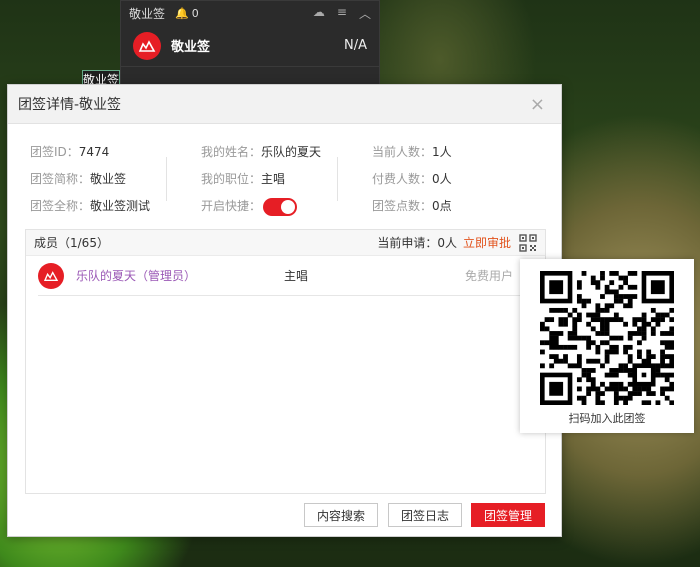 This screenshot has width=700, height=567. Describe the element at coordinates (250, 13) in the screenshot. I see `widget-titlebar: 敬业签 🔔 0 ☁ ≡ ︿` at that location.